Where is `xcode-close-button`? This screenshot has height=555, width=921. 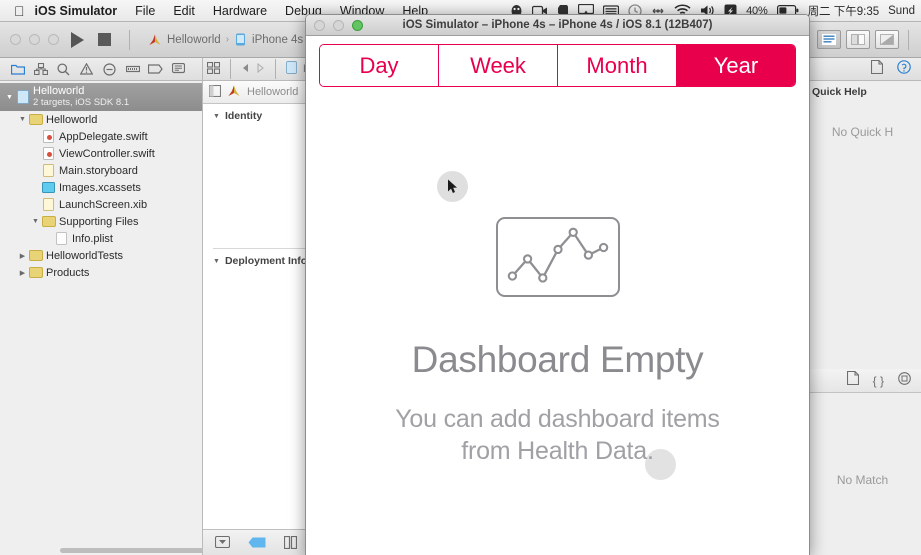 xcode-close-button is located at coordinates (15, 39).